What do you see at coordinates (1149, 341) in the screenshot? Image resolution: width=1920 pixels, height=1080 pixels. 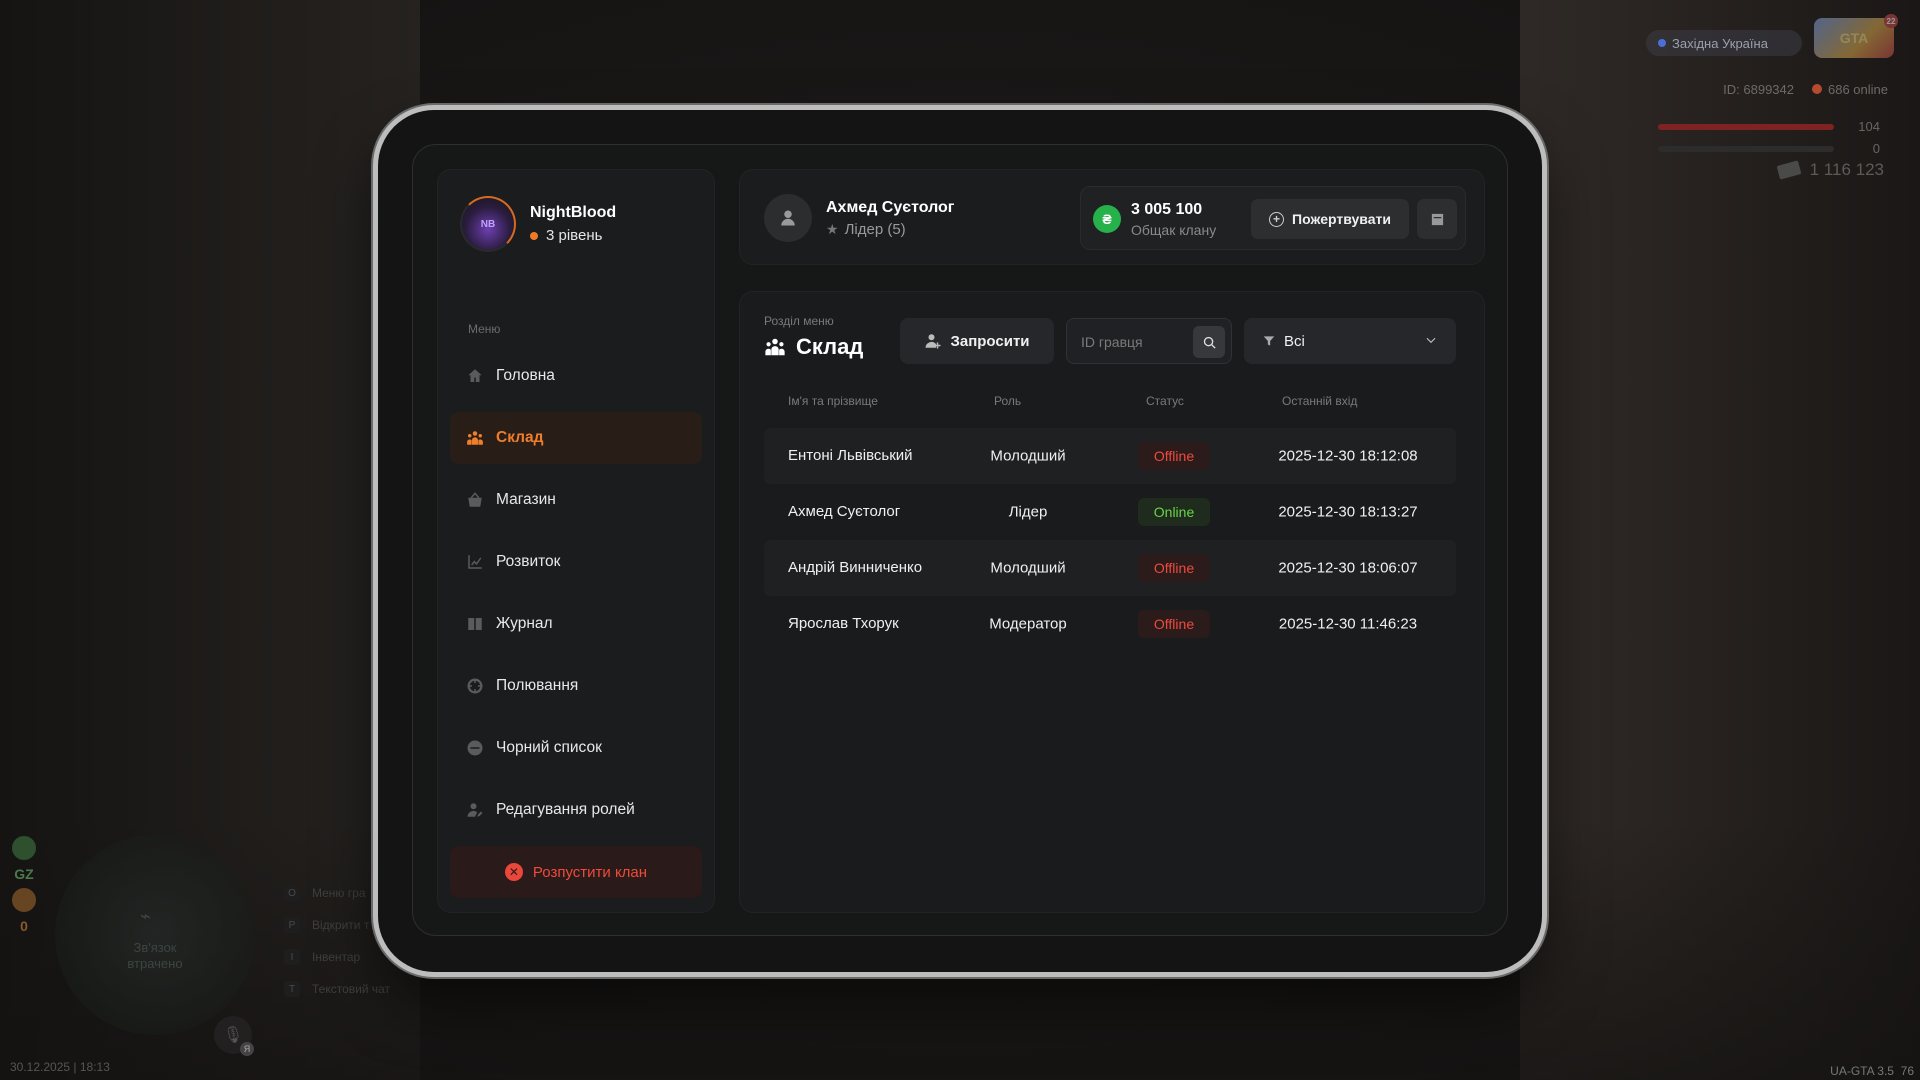 I see `search-input: ID гравця` at bounding box center [1149, 341].